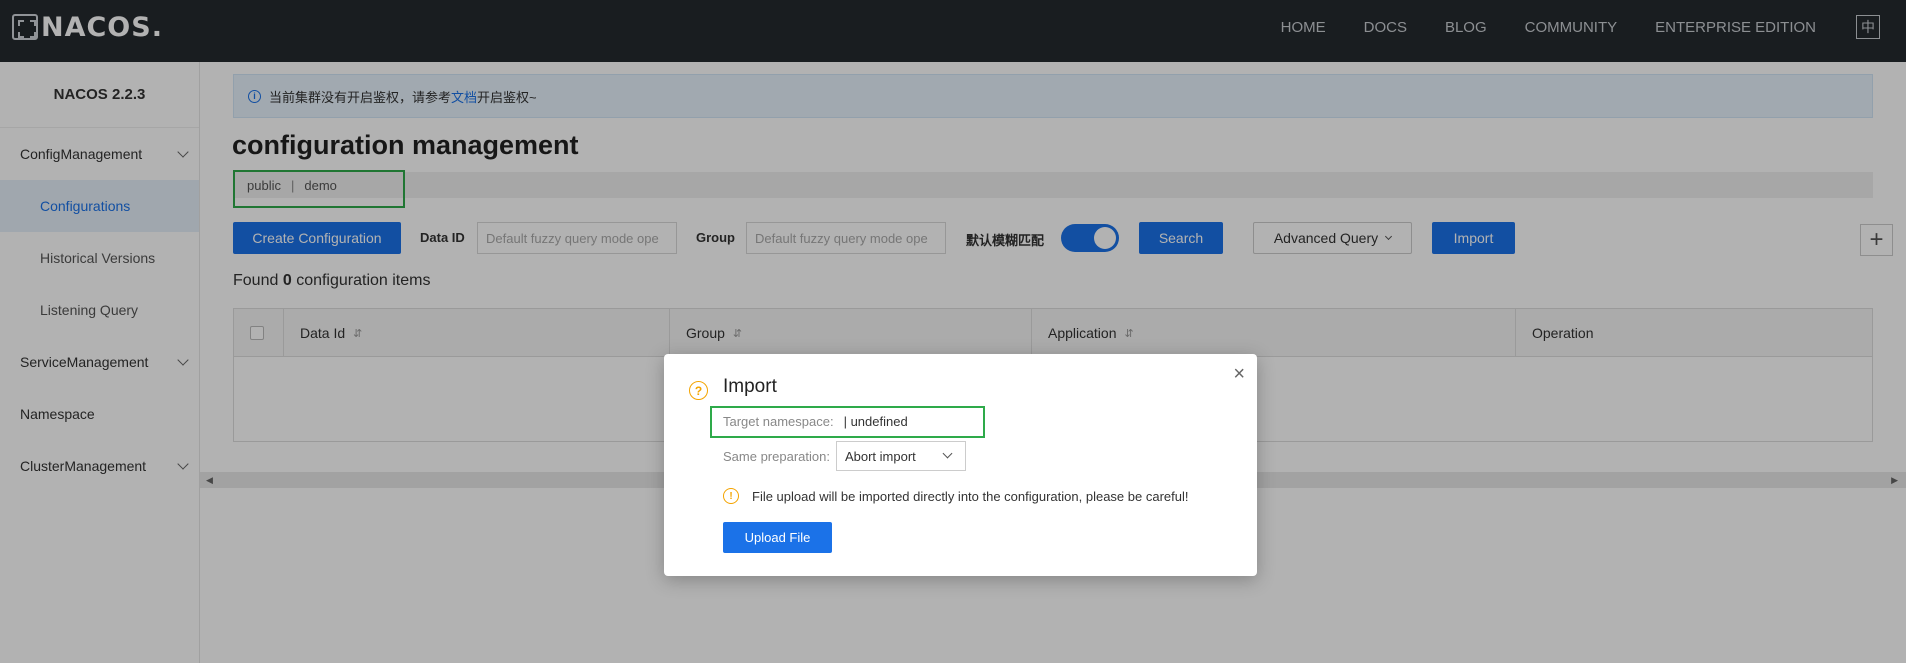 Image resolution: width=1906 pixels, height=663 pixels. Describe the element at coordinates (731, 496) in the screenshot. I see `warning-icon: !` at that location.